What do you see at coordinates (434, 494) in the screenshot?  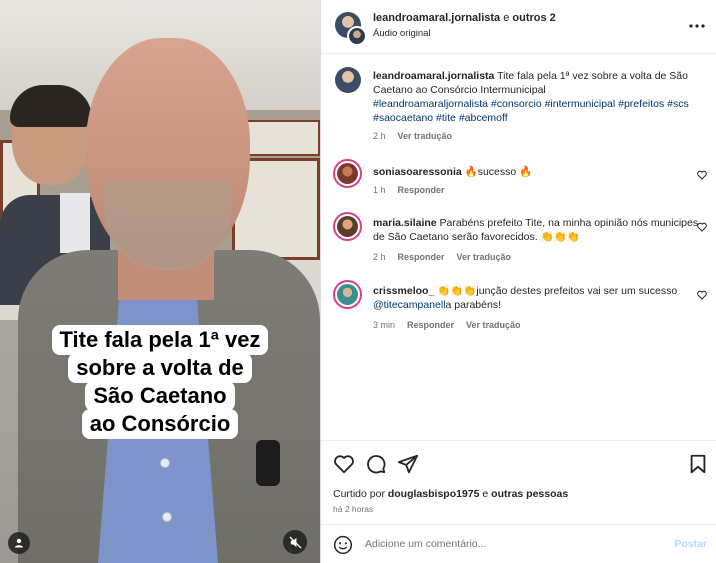 I see `liked-by-user-link: douglasbispo1975` at bounding box center [434, 494].